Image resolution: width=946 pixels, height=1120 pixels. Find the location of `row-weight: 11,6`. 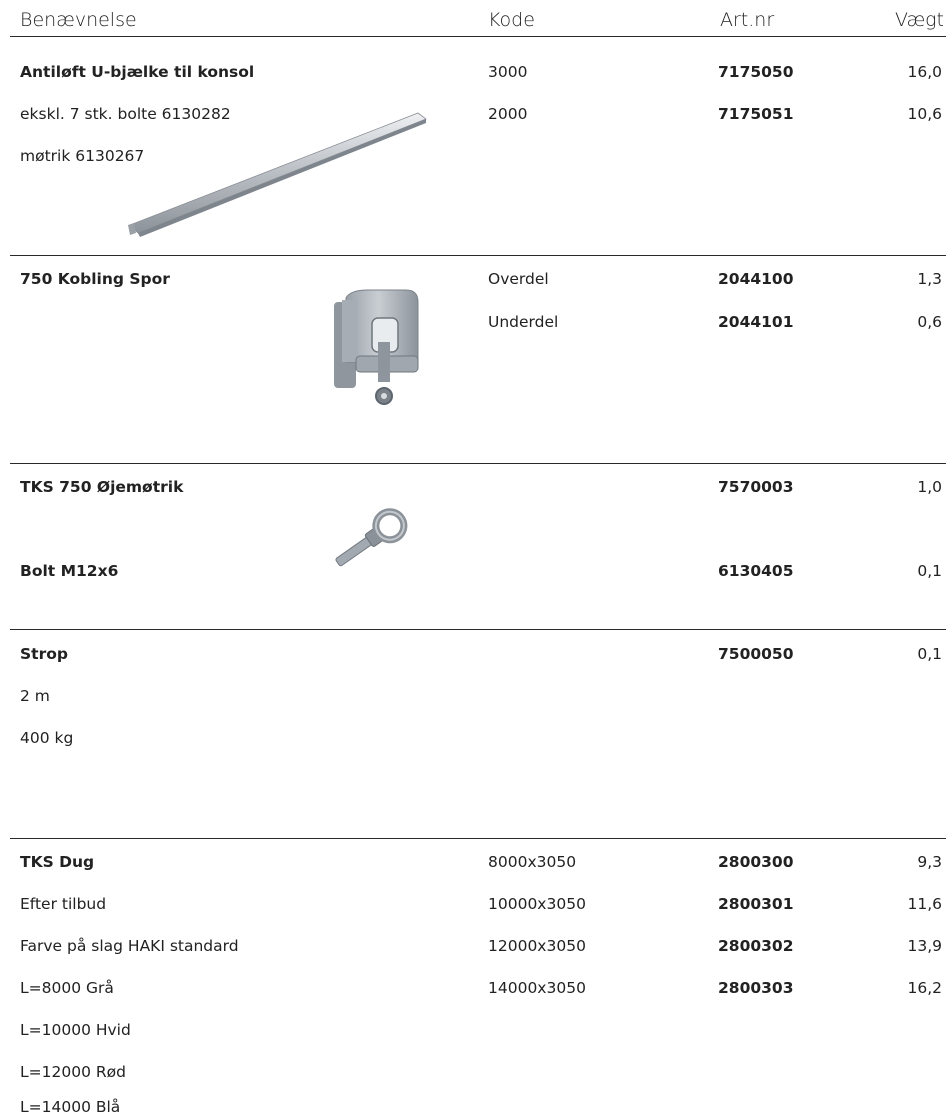

row-weight: 11,6 is located at coordinates (924, 904).